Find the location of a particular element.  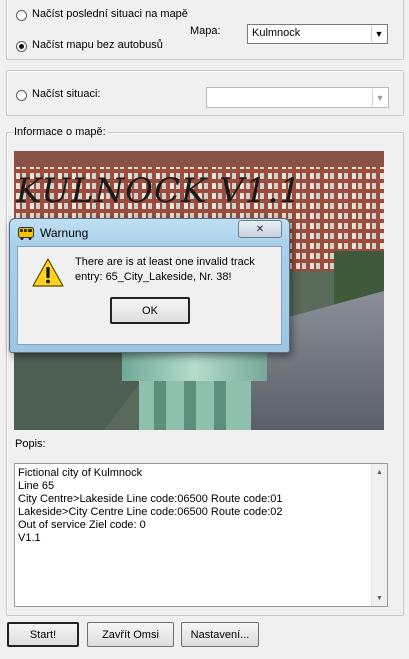

map-label: Mapa: is located at coordinates (205, 31).